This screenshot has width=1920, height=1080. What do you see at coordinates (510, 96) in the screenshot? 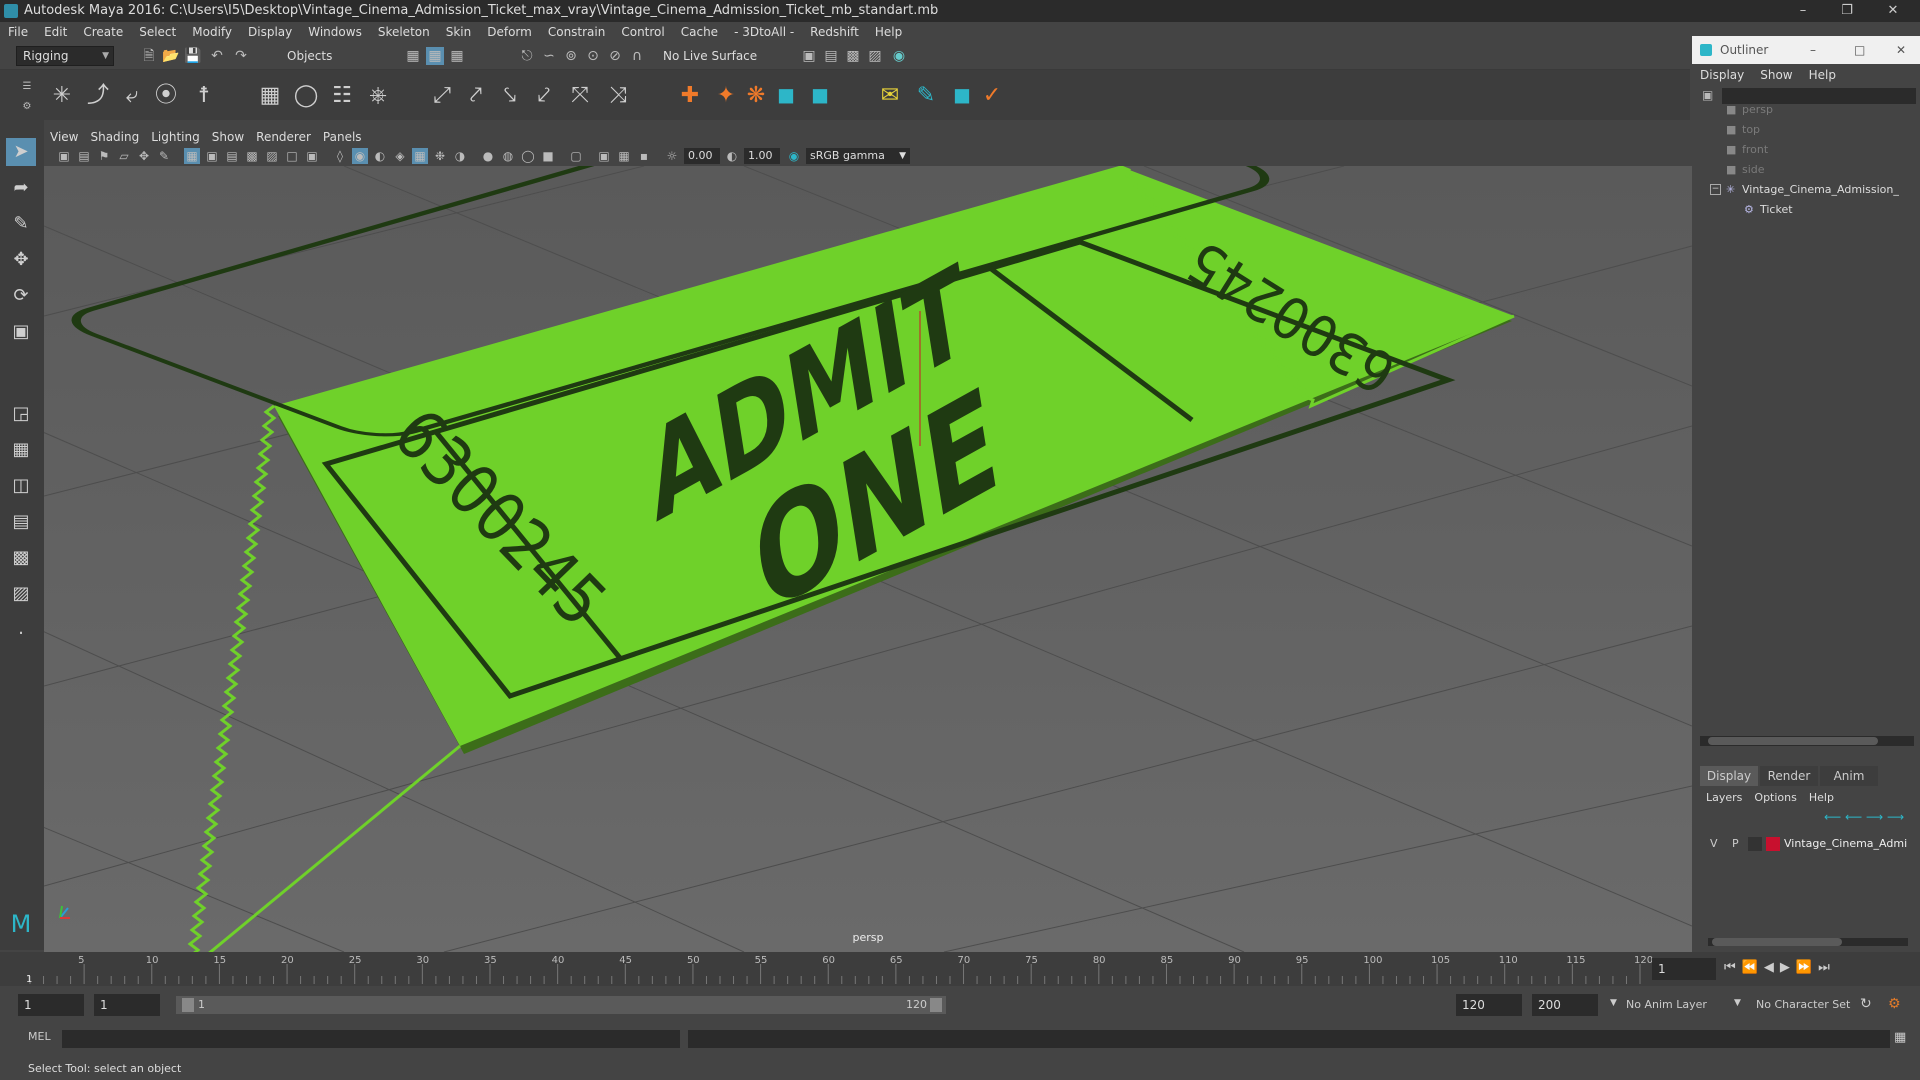
I see `orient-constraint-icon: ⤥` at bounding box center [510, 96].